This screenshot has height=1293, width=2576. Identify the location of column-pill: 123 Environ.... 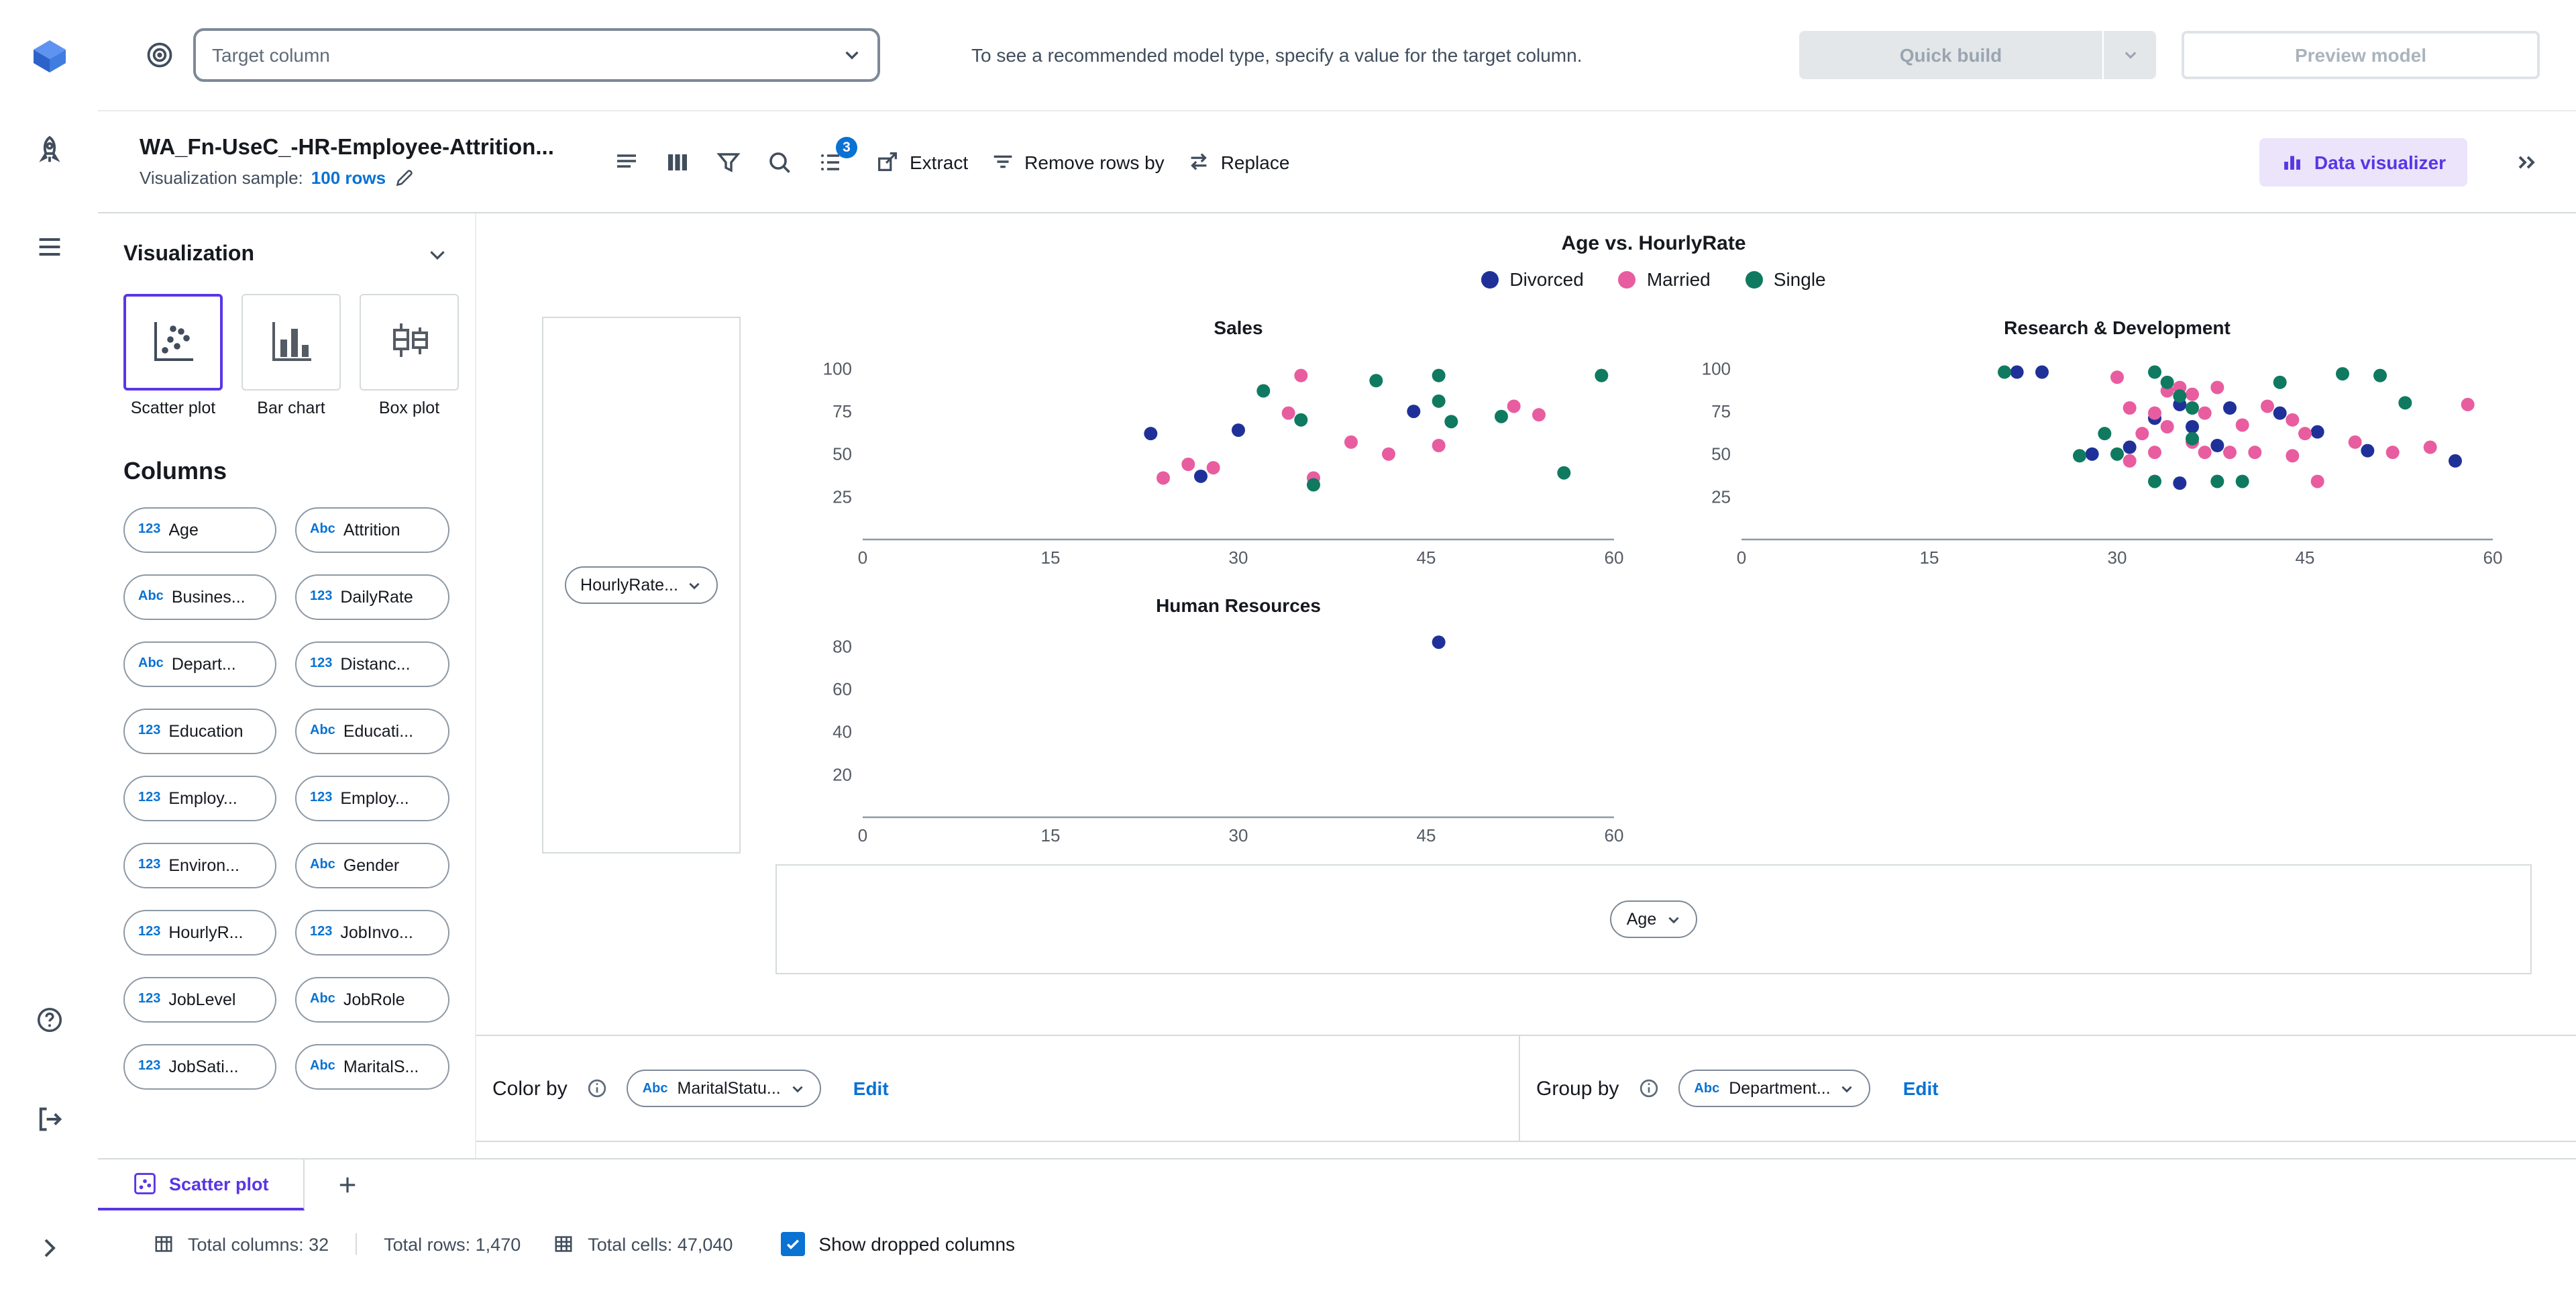
(199, 865).